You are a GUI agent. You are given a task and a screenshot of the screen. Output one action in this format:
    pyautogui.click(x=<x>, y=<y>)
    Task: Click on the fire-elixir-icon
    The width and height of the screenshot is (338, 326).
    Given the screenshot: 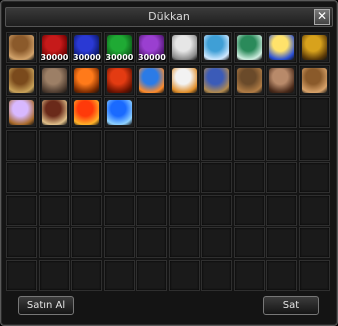 What is the action you would take?
    pyautogui.click(x=86, y=112)
    